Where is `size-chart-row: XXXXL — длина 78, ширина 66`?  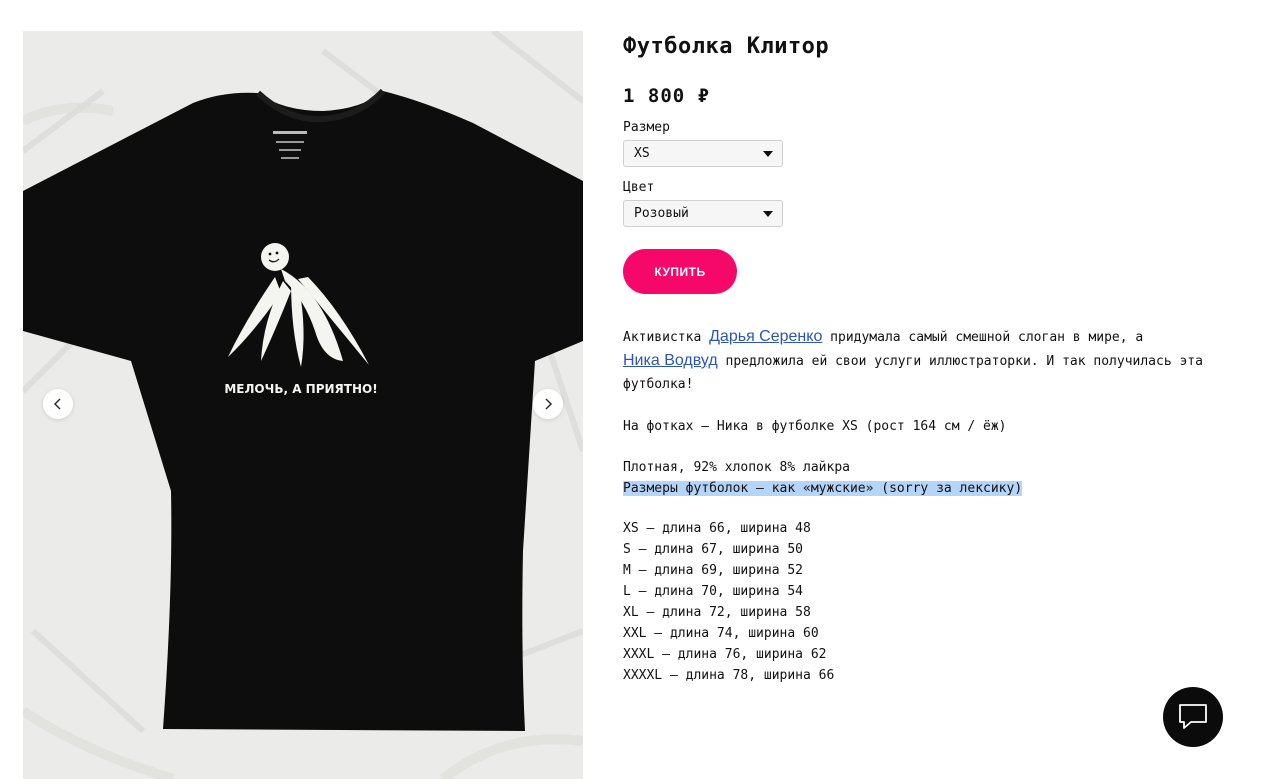
size-chart-row: XXXXL — длина 78, ширина 66 is located at coordinates (729, 675).